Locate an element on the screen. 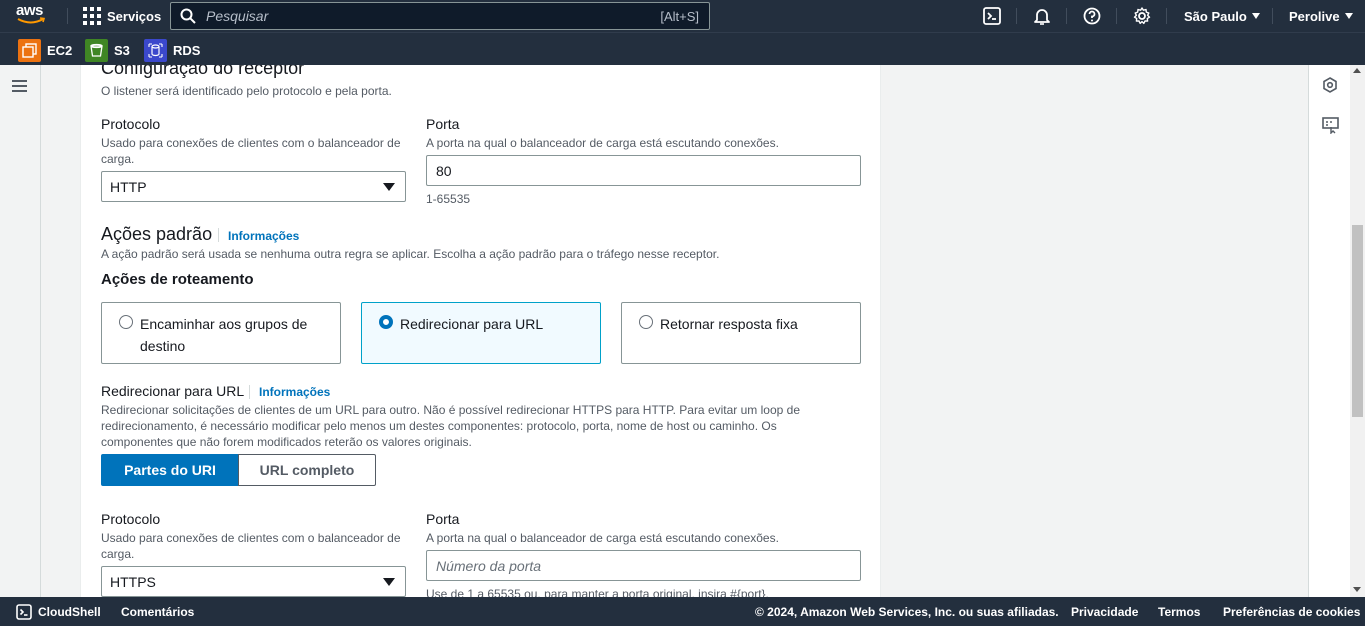 This screenshot has width=1365, height=626. services-label: Serviços is located at coordinates (134, 16).